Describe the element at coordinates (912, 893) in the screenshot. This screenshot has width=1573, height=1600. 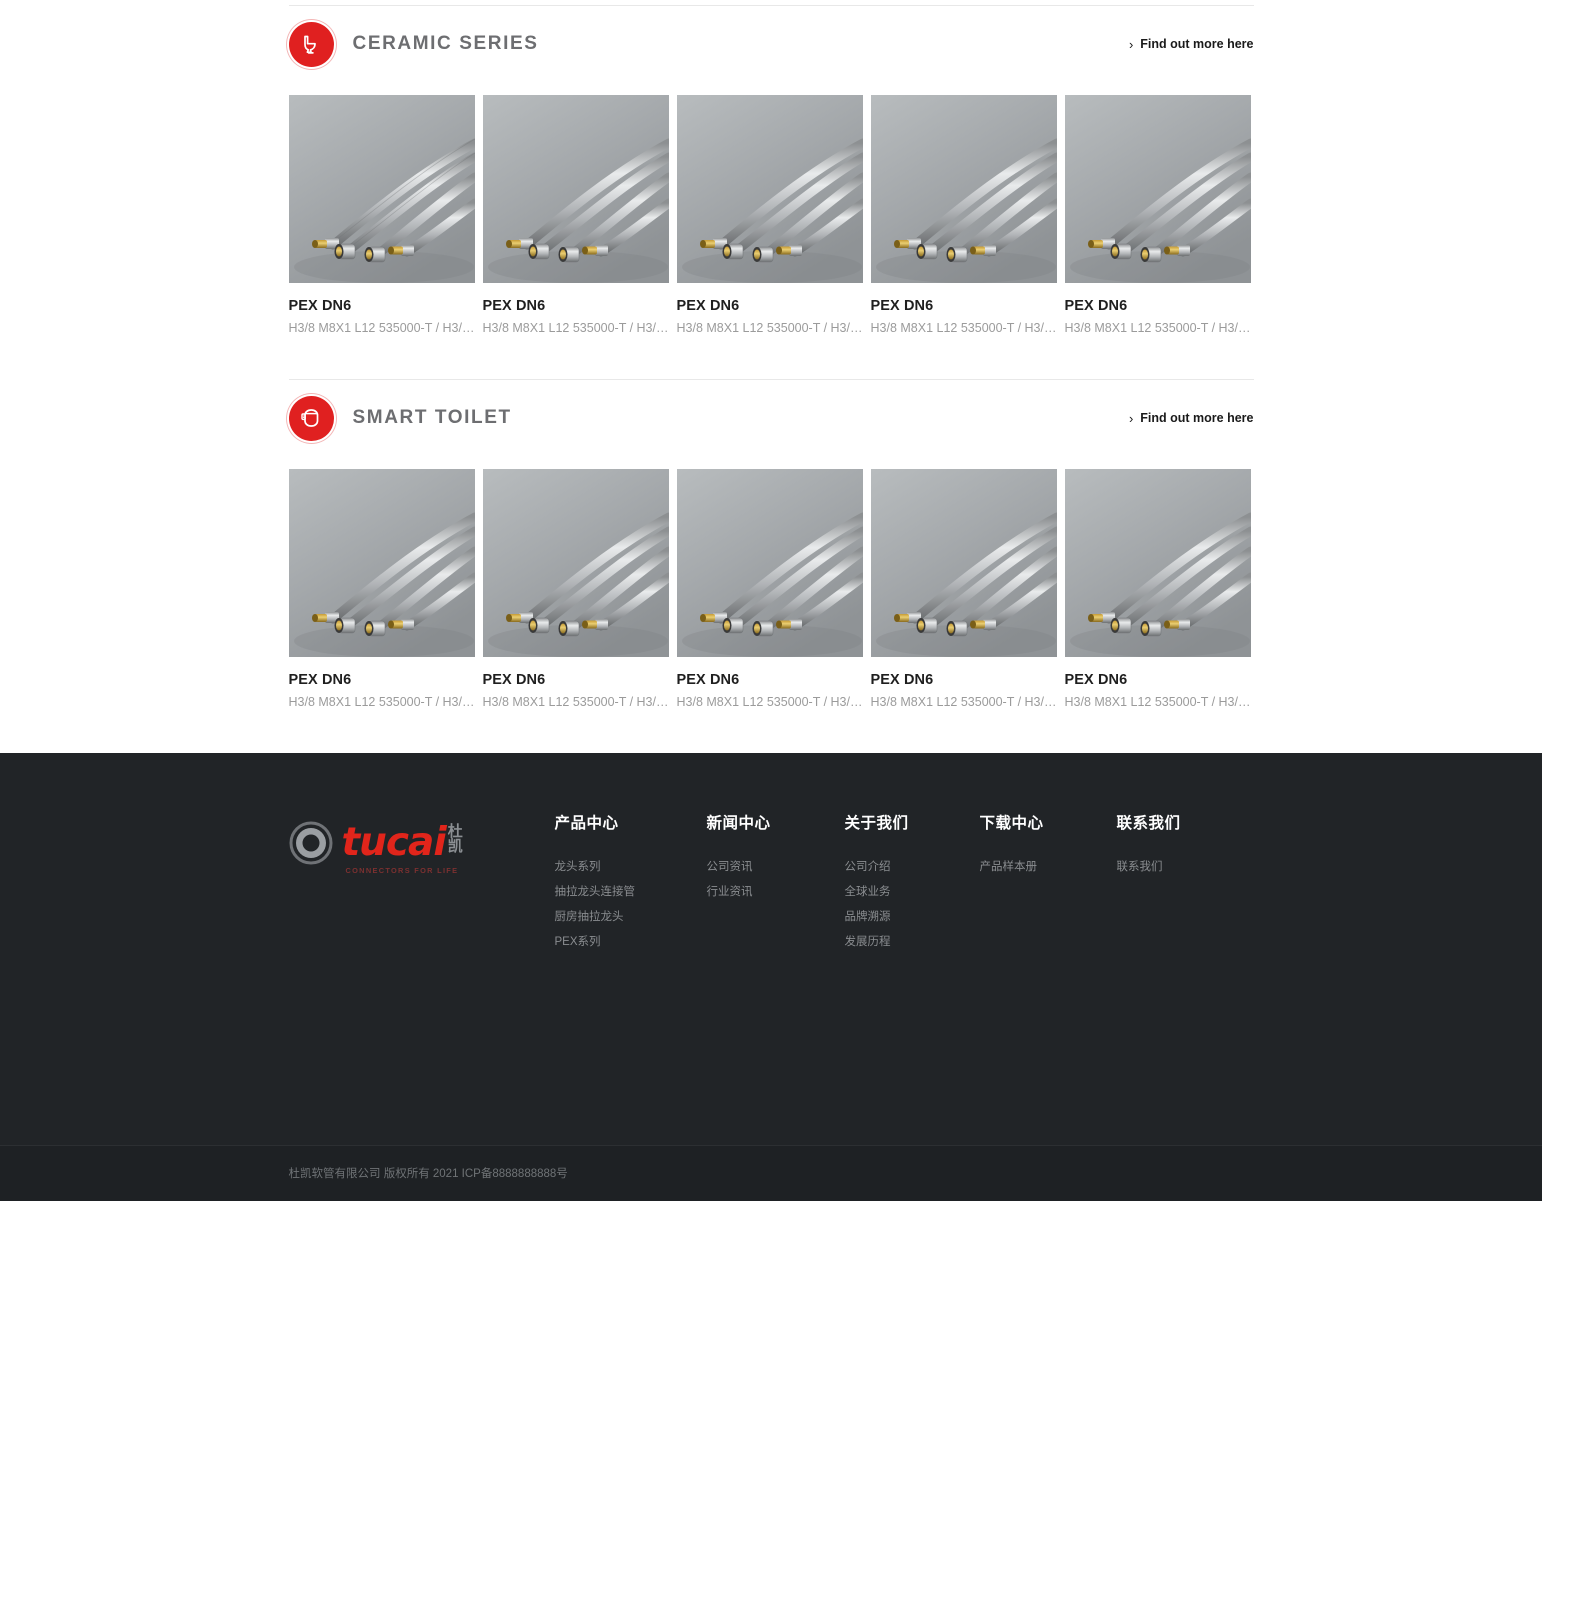
I see `footer-link: 全球业务` at that location.